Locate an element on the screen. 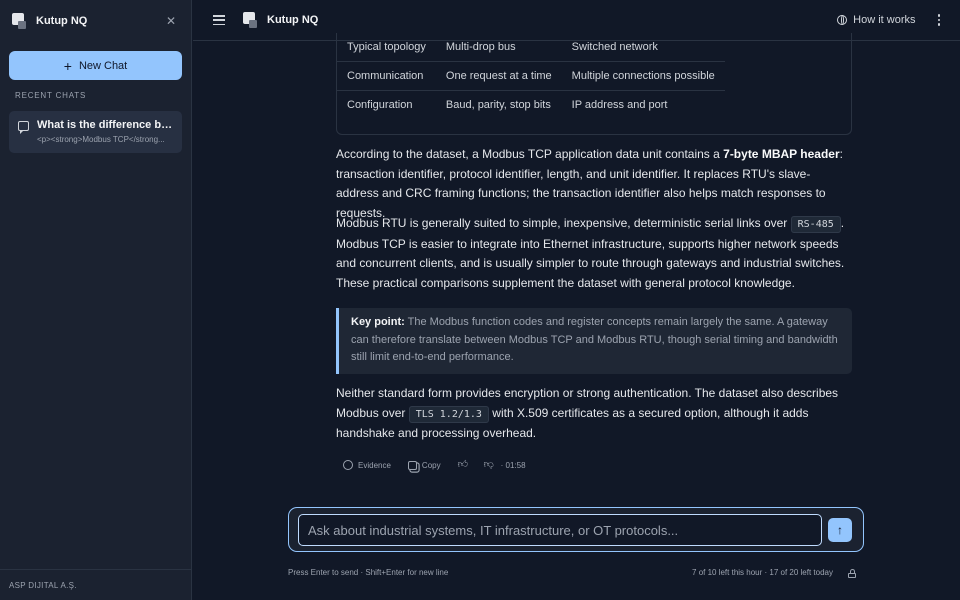 The image size is (960, 600). chat-bubble-icon is located at coordinates (23, 127).